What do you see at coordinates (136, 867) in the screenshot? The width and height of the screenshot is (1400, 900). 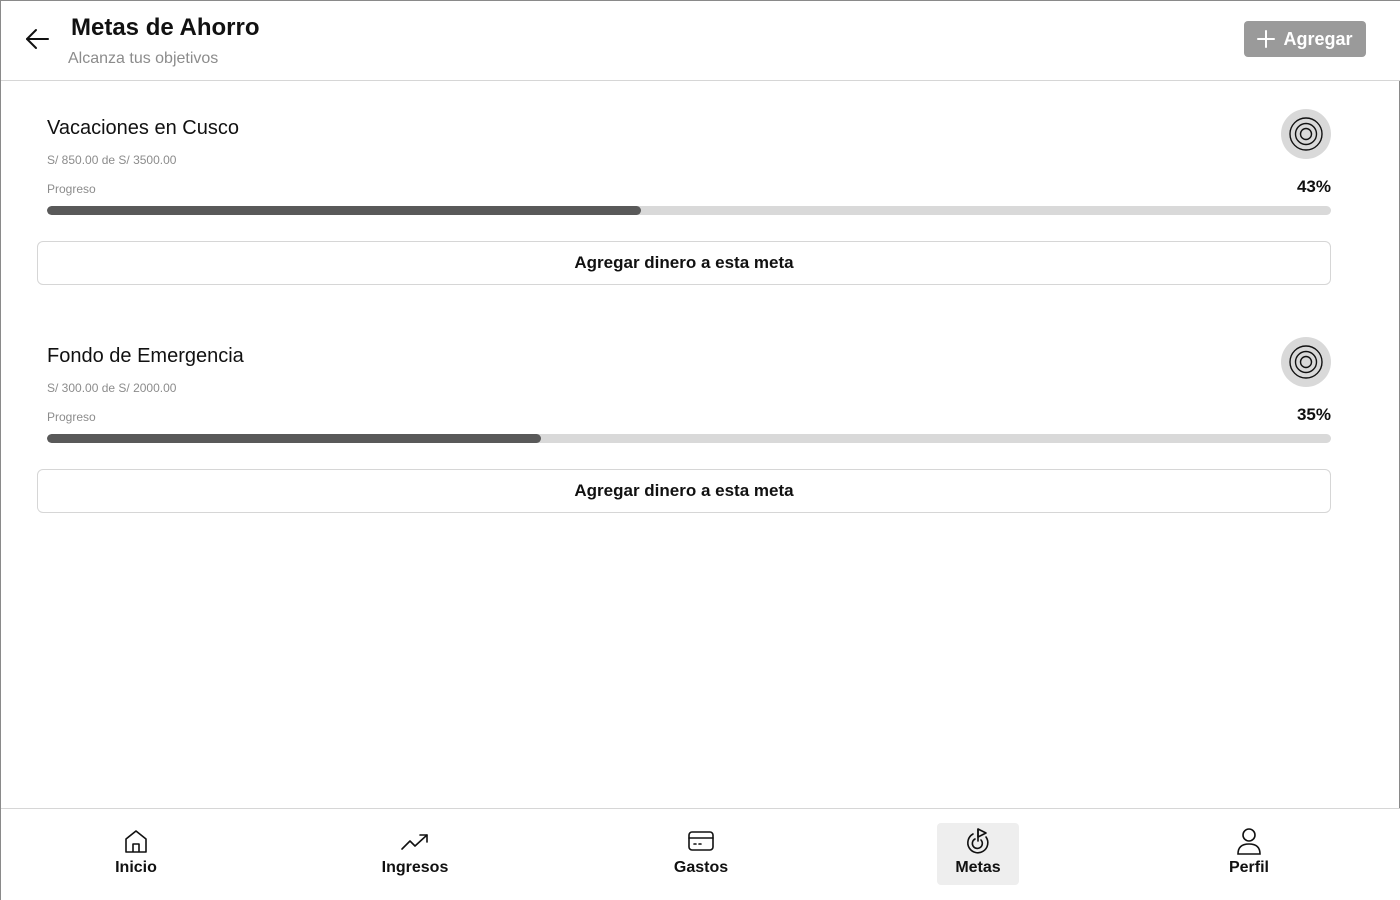 I see `nav-label-inicio: Inicio` at bounding box center [136, 867].